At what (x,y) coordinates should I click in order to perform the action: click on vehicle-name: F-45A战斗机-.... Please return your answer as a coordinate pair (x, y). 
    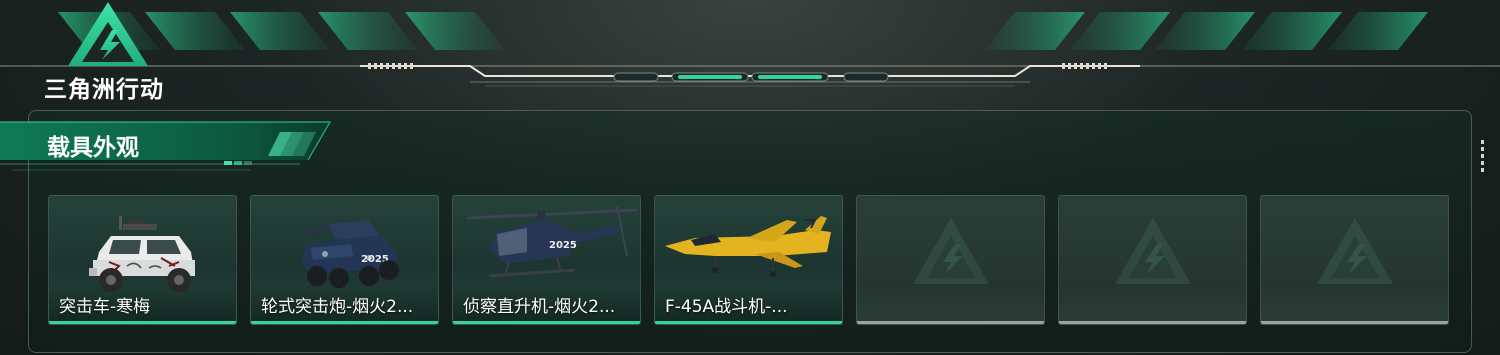
    Looking at the image, I should click on (726, 307).